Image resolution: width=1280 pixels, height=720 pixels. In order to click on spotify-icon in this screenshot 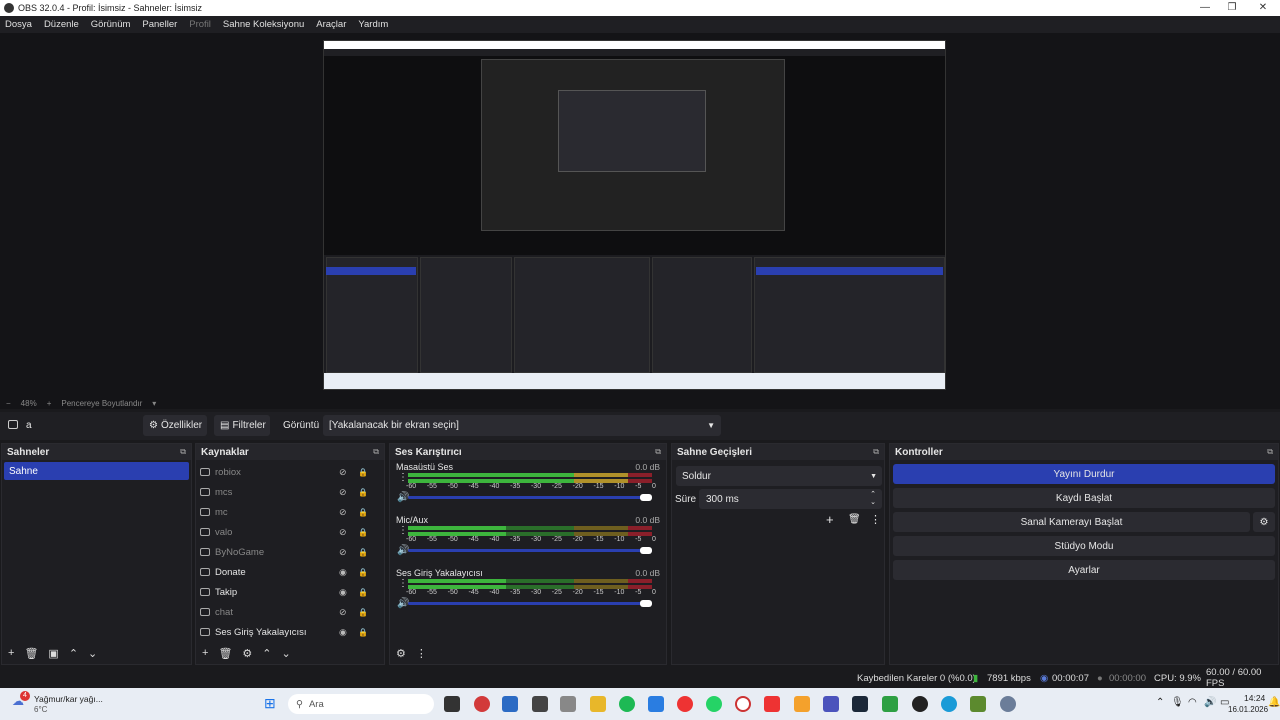, I will do `click(627, 704)`.